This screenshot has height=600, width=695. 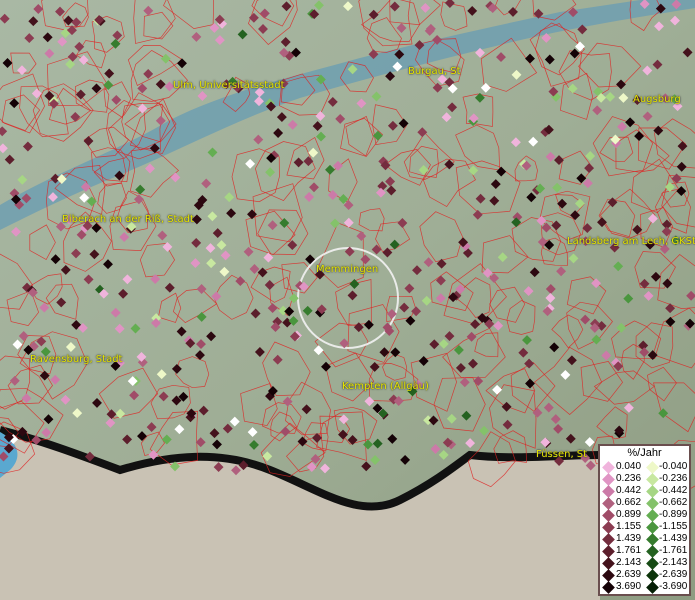 I want to click on legend-label-positive: 1.155, so click(x=629, y=526).